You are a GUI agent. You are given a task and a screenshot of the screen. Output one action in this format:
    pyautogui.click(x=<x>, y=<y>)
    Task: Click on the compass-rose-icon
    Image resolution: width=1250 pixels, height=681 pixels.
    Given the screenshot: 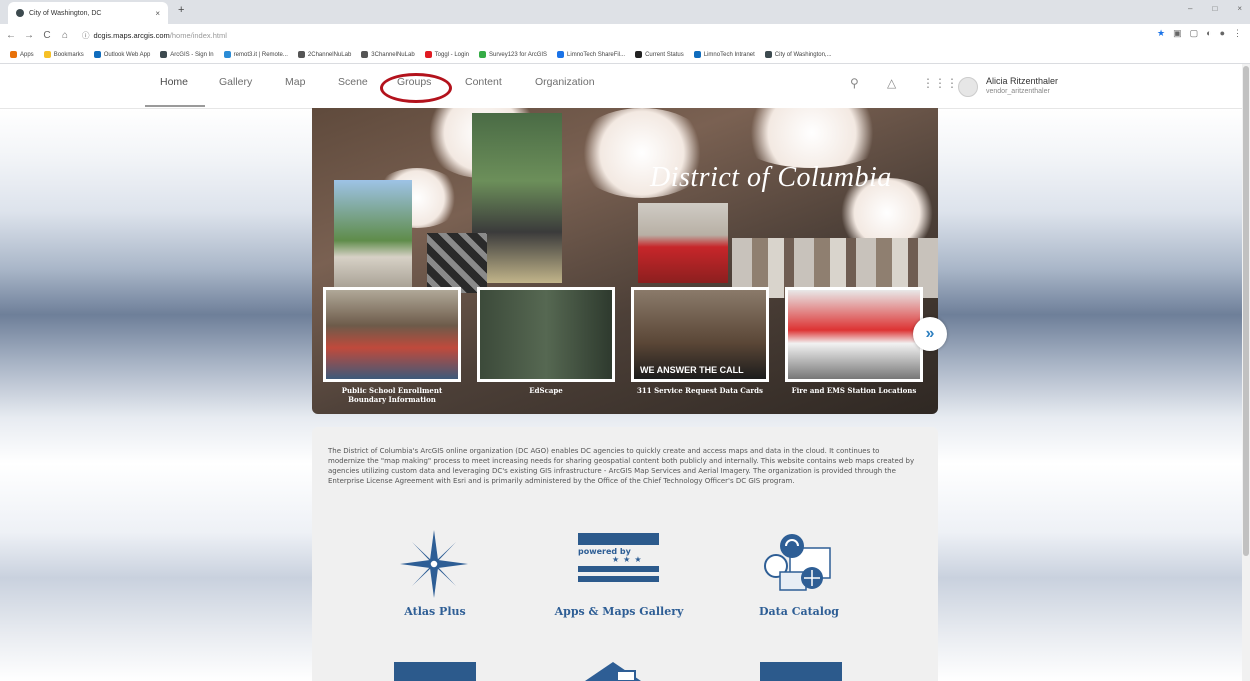 What is the action you would take?
    pyautogui.click(x=434, y=564)
    